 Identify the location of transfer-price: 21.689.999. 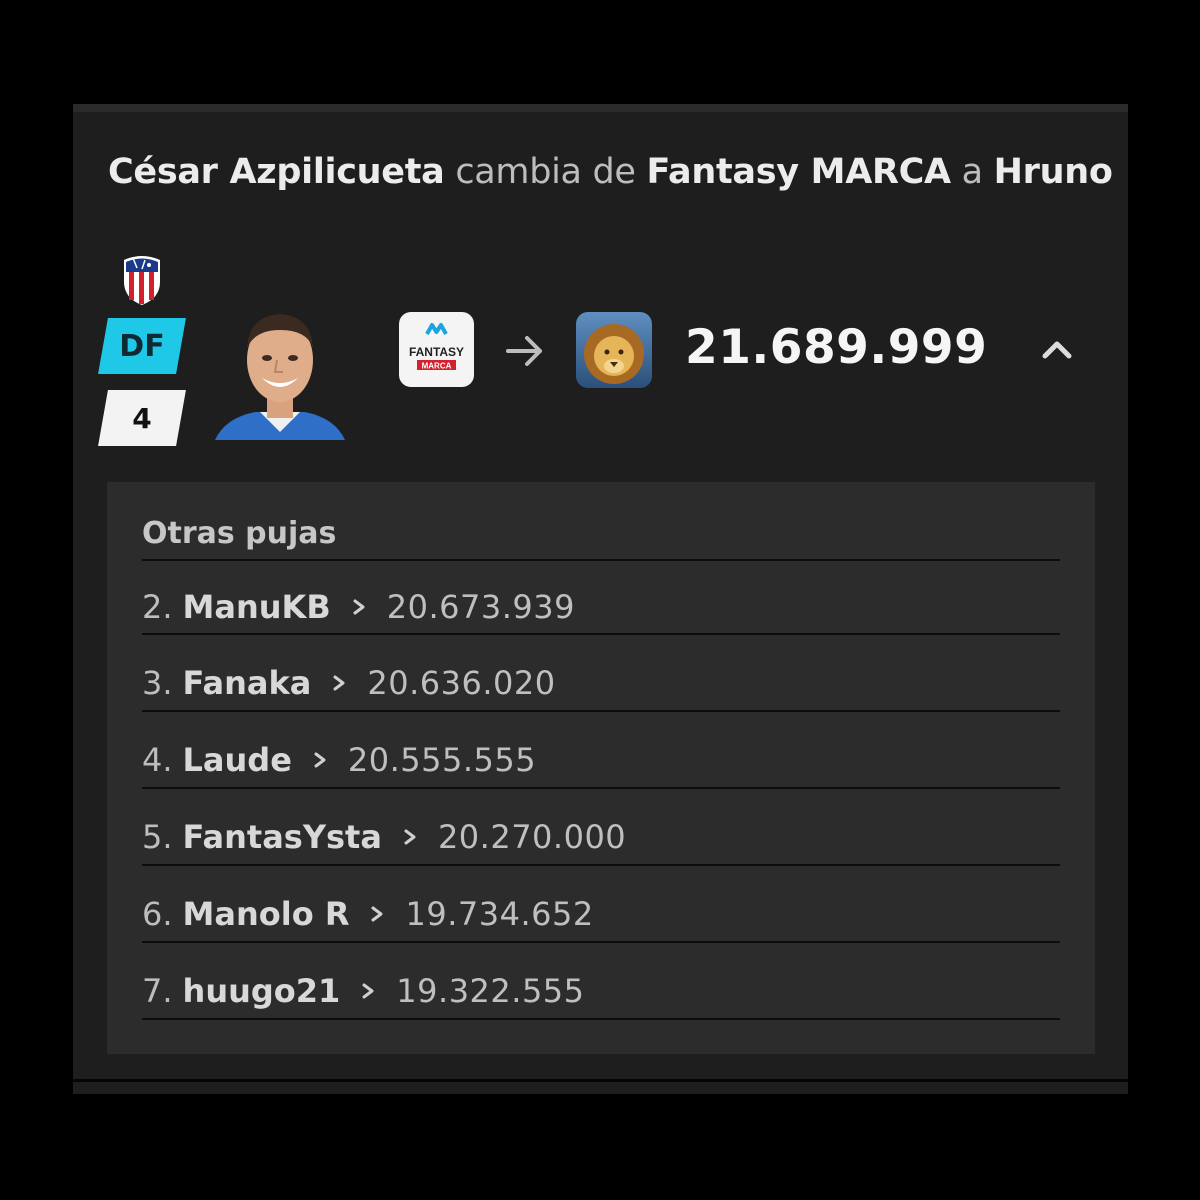
(836, 347).